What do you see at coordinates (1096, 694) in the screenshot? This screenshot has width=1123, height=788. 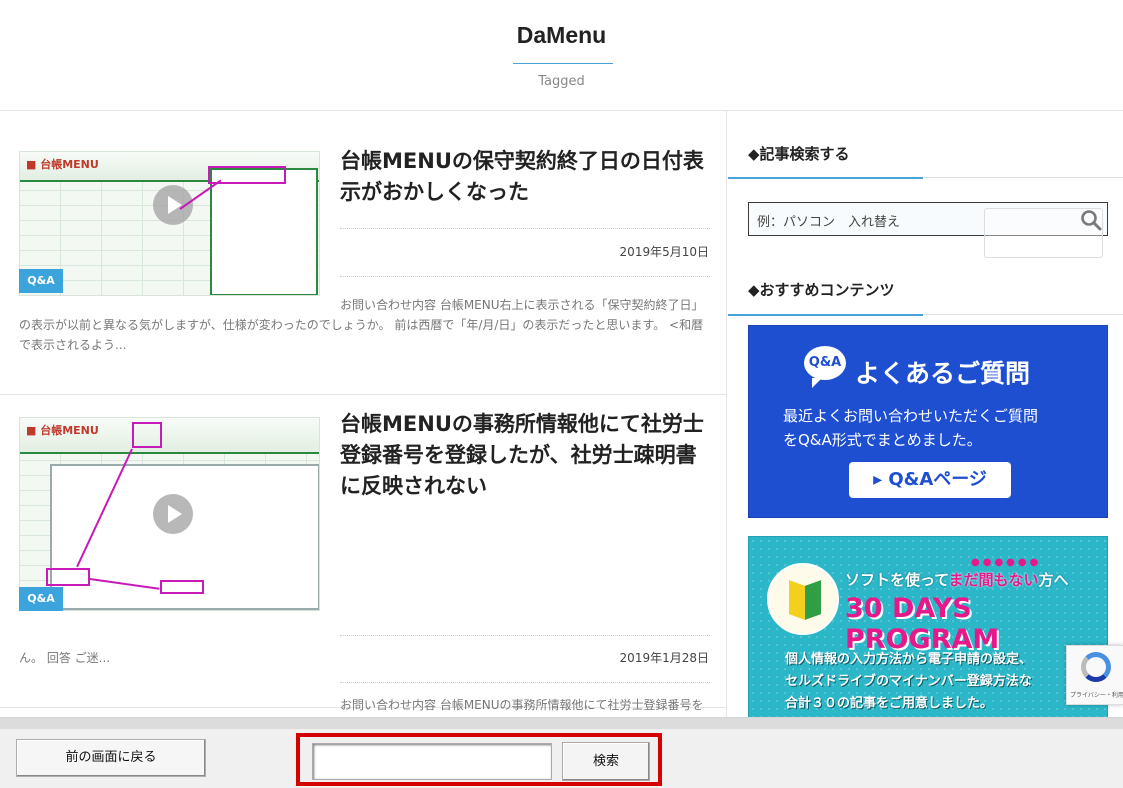 I see `recaptcha-privacy-text: プライバシー・利用規約` at bounding box center [1096, 694].